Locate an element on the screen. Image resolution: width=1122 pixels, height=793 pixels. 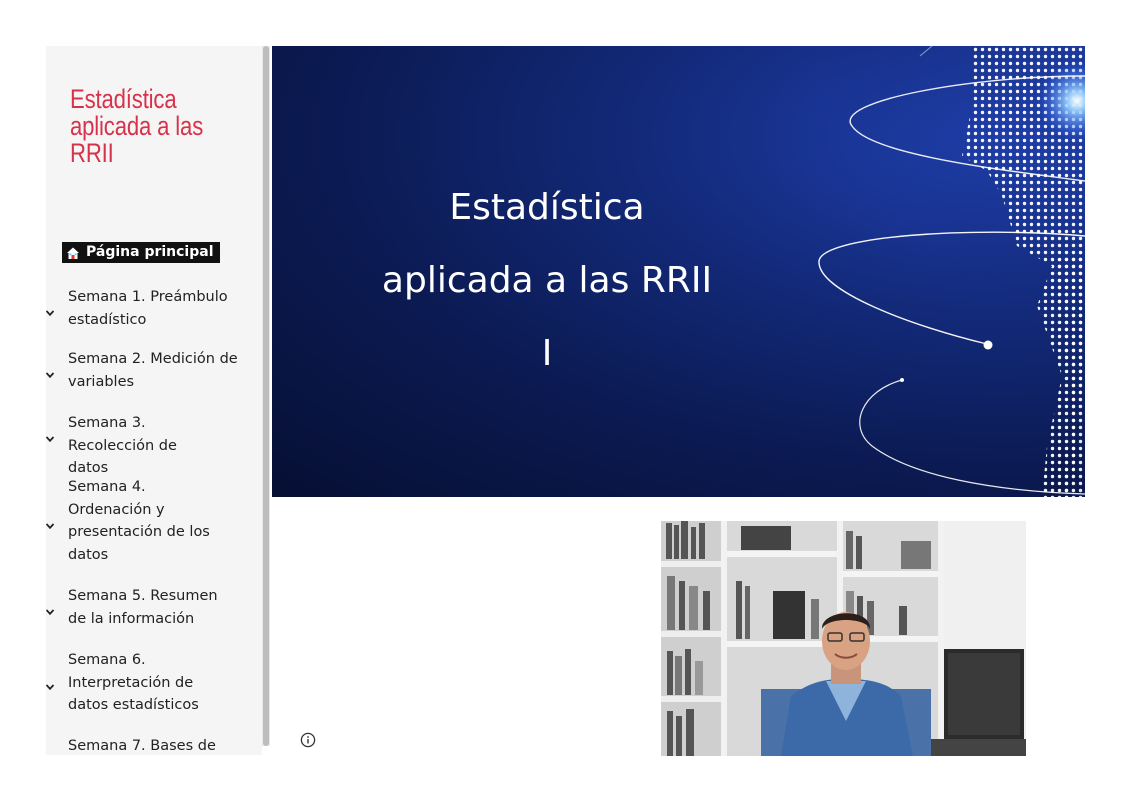
instructor-photo is located at coordinates (843, 638).